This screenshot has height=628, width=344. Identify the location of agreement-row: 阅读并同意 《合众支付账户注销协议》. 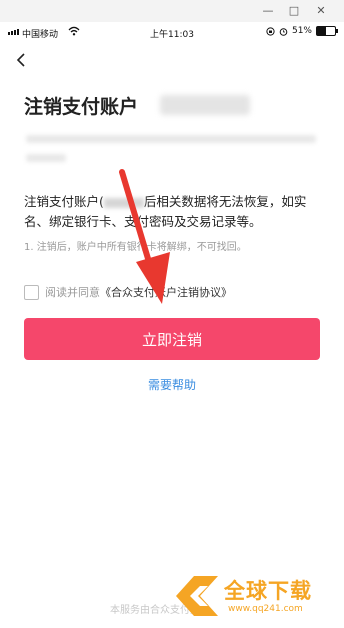
(128, 292).